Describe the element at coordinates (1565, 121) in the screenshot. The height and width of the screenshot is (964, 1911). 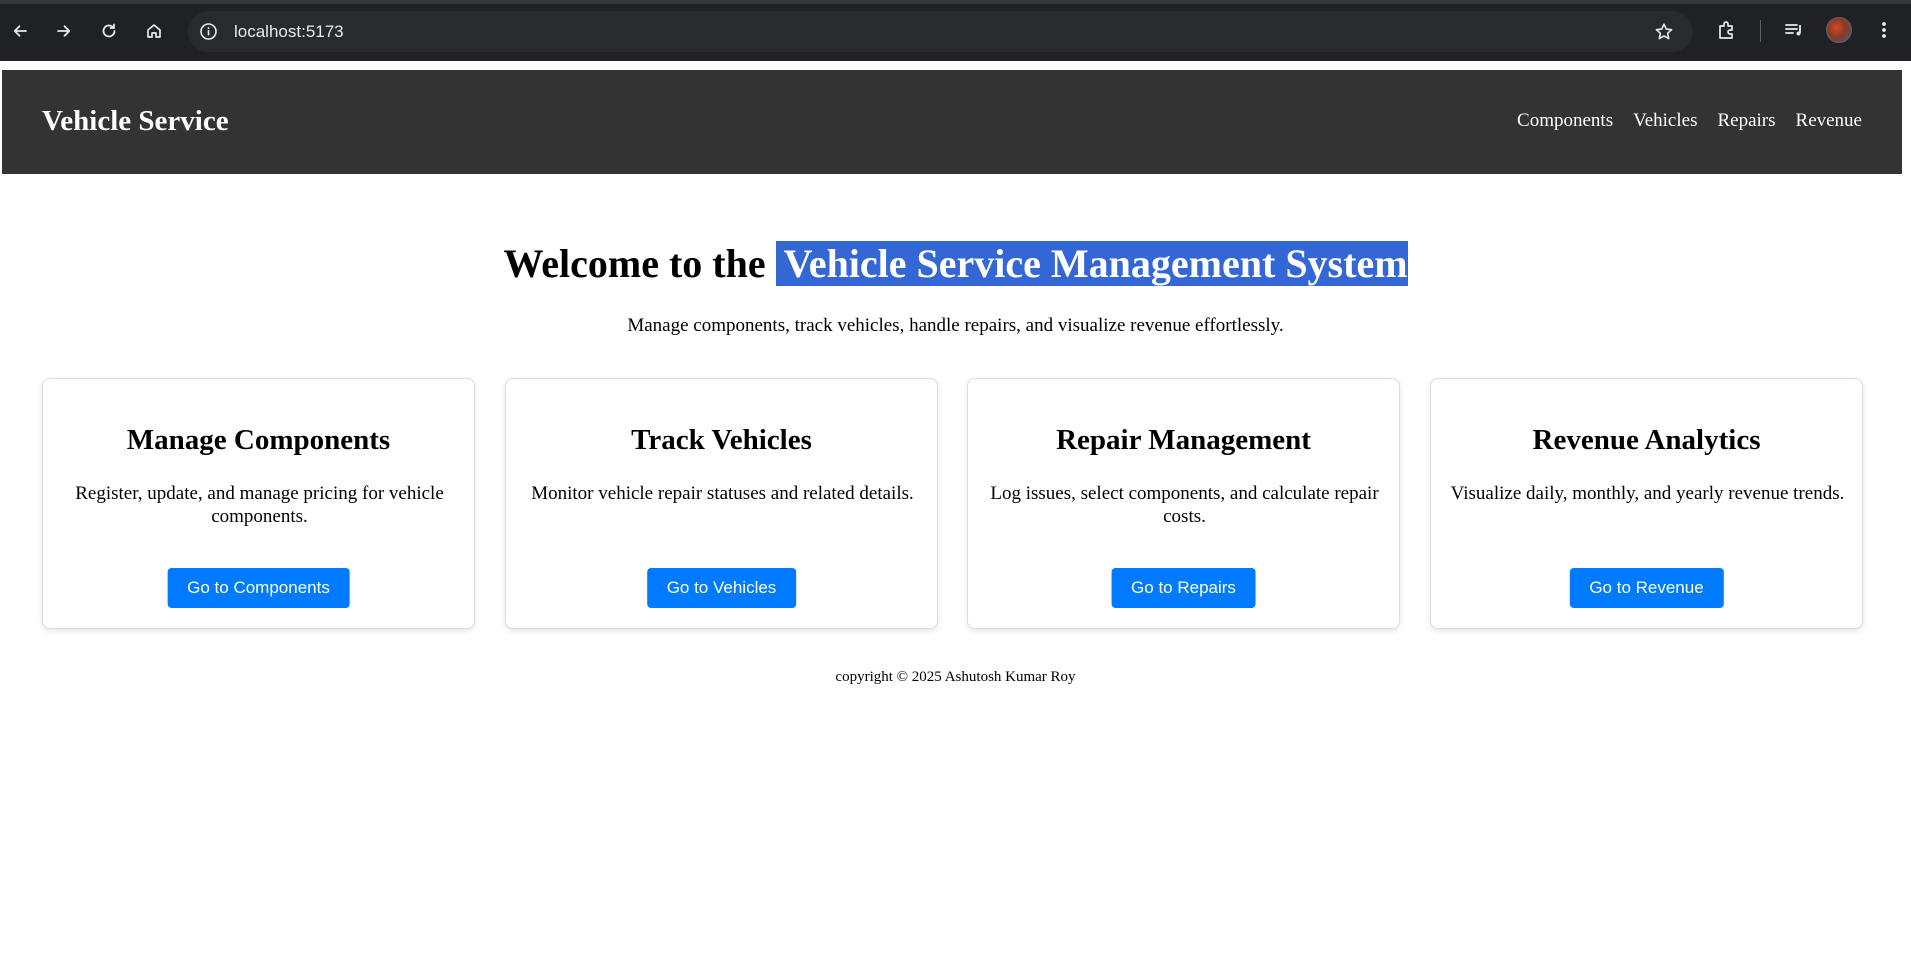
I see `nav-link-components: Components` at that location.